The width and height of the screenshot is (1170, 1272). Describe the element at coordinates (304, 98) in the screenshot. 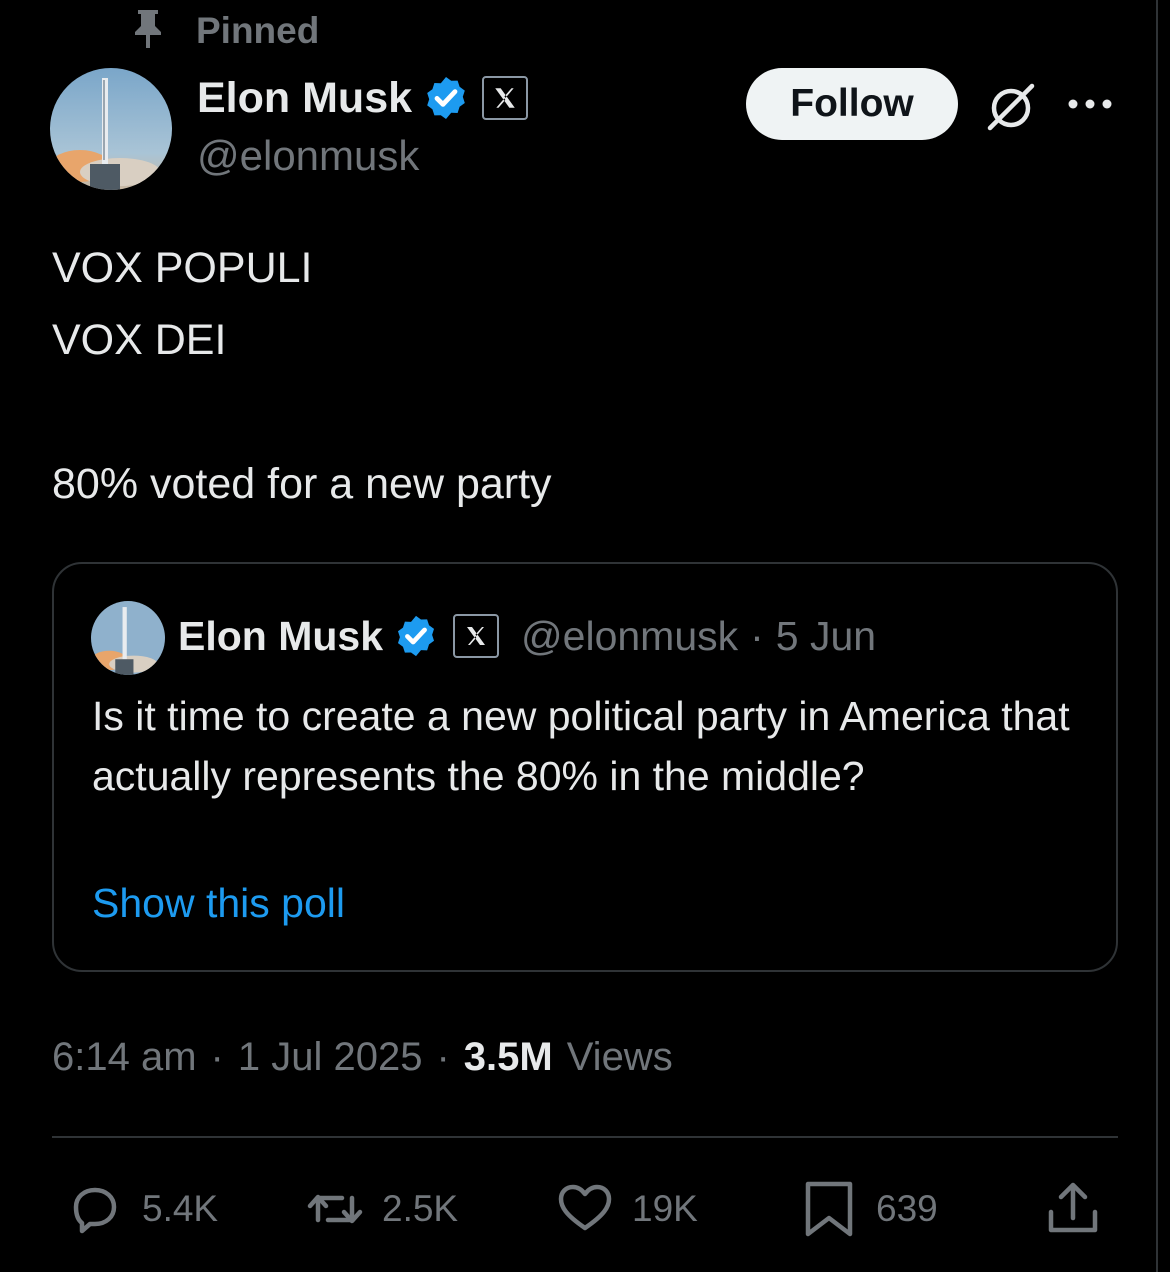

I see `author-name: Elon Musk` at that location.